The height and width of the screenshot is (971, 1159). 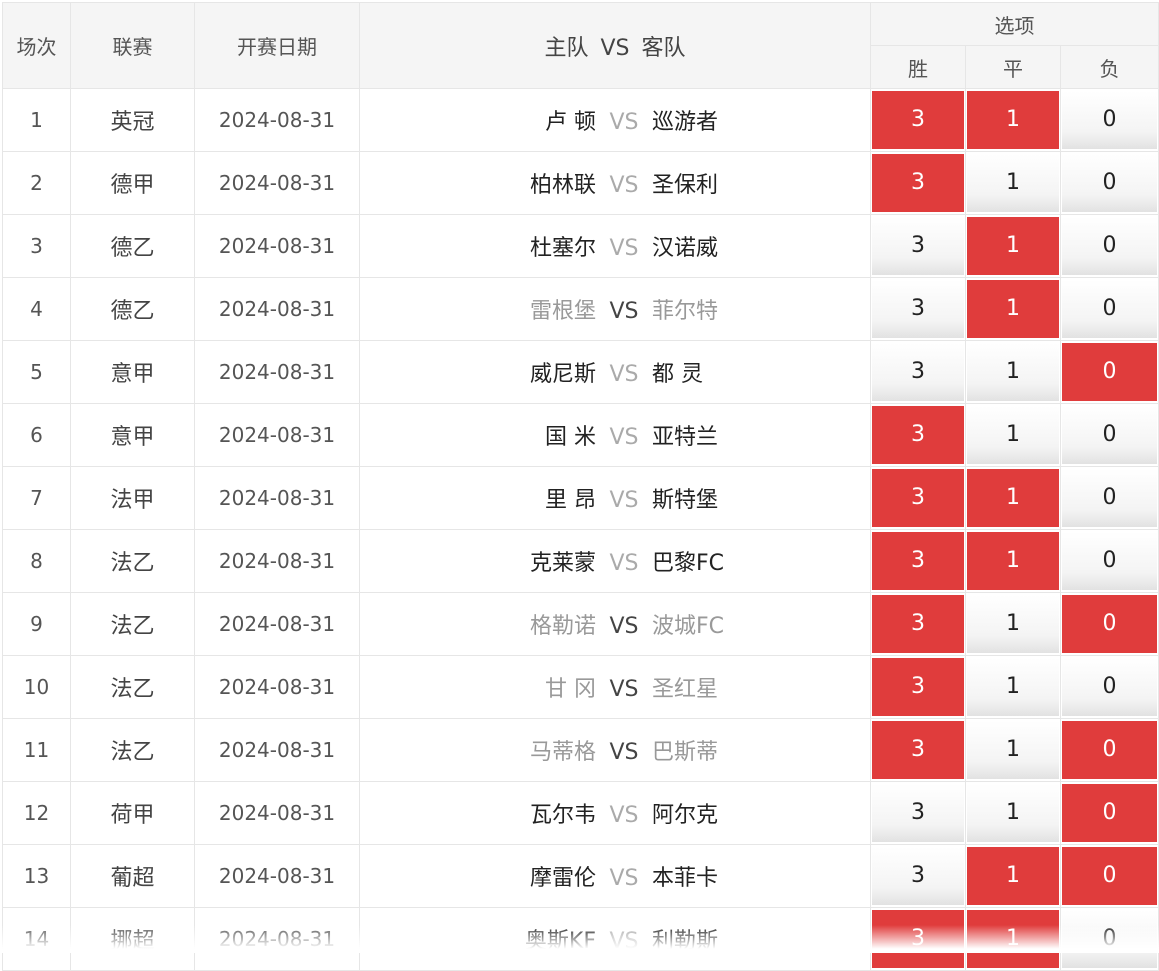 What do you see at coordinates (562, 374) in the screenshot?
I see `home-team: 威尼斯` at bounding box center [562, 374].